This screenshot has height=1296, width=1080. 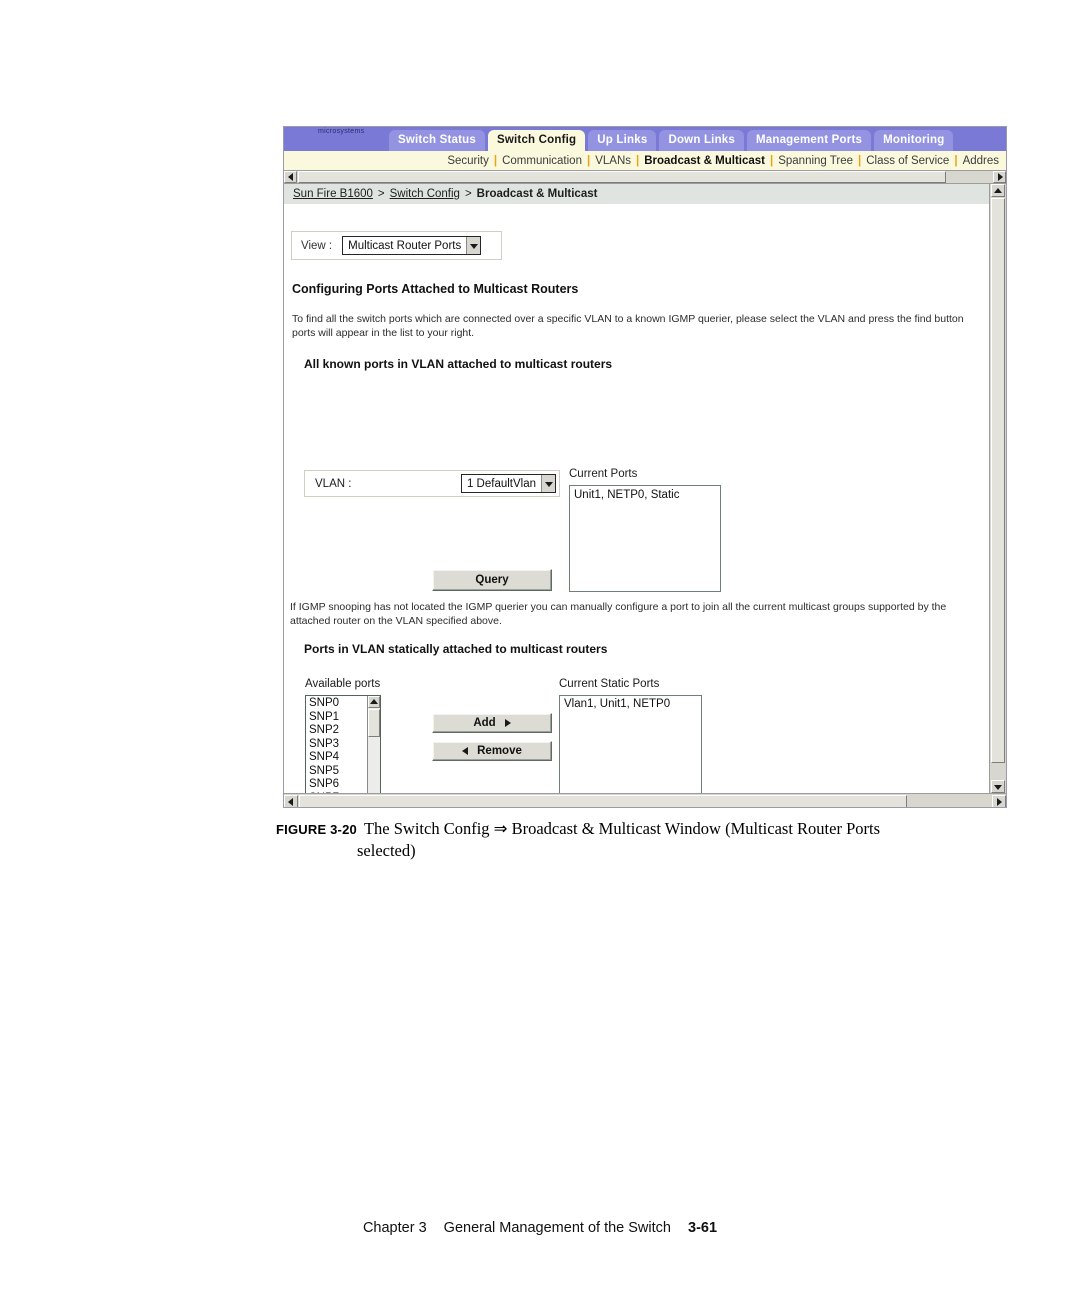 What do you see at coordinates (405, 245) in the screenshot?
I see `view-dropdown-value: Multicast Router Ports` at bounding box center [405, 245].